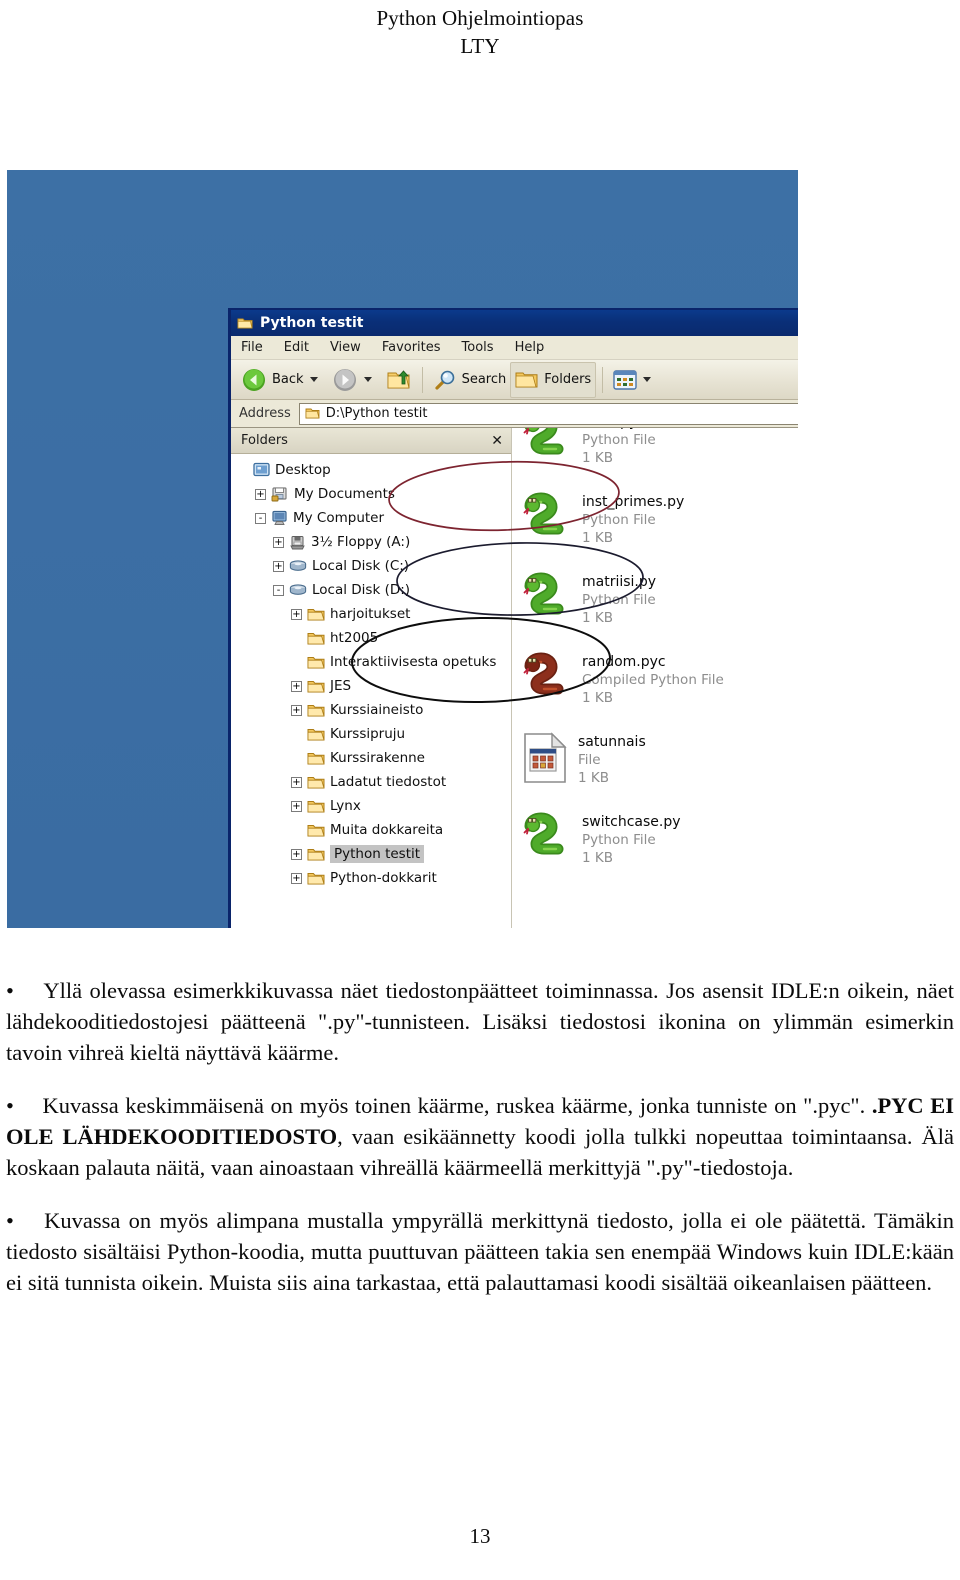 The image size is (960, 1580). Describe the element at coordinates (484, 379) in the screenshot. I see `search-label: Search` at that location.